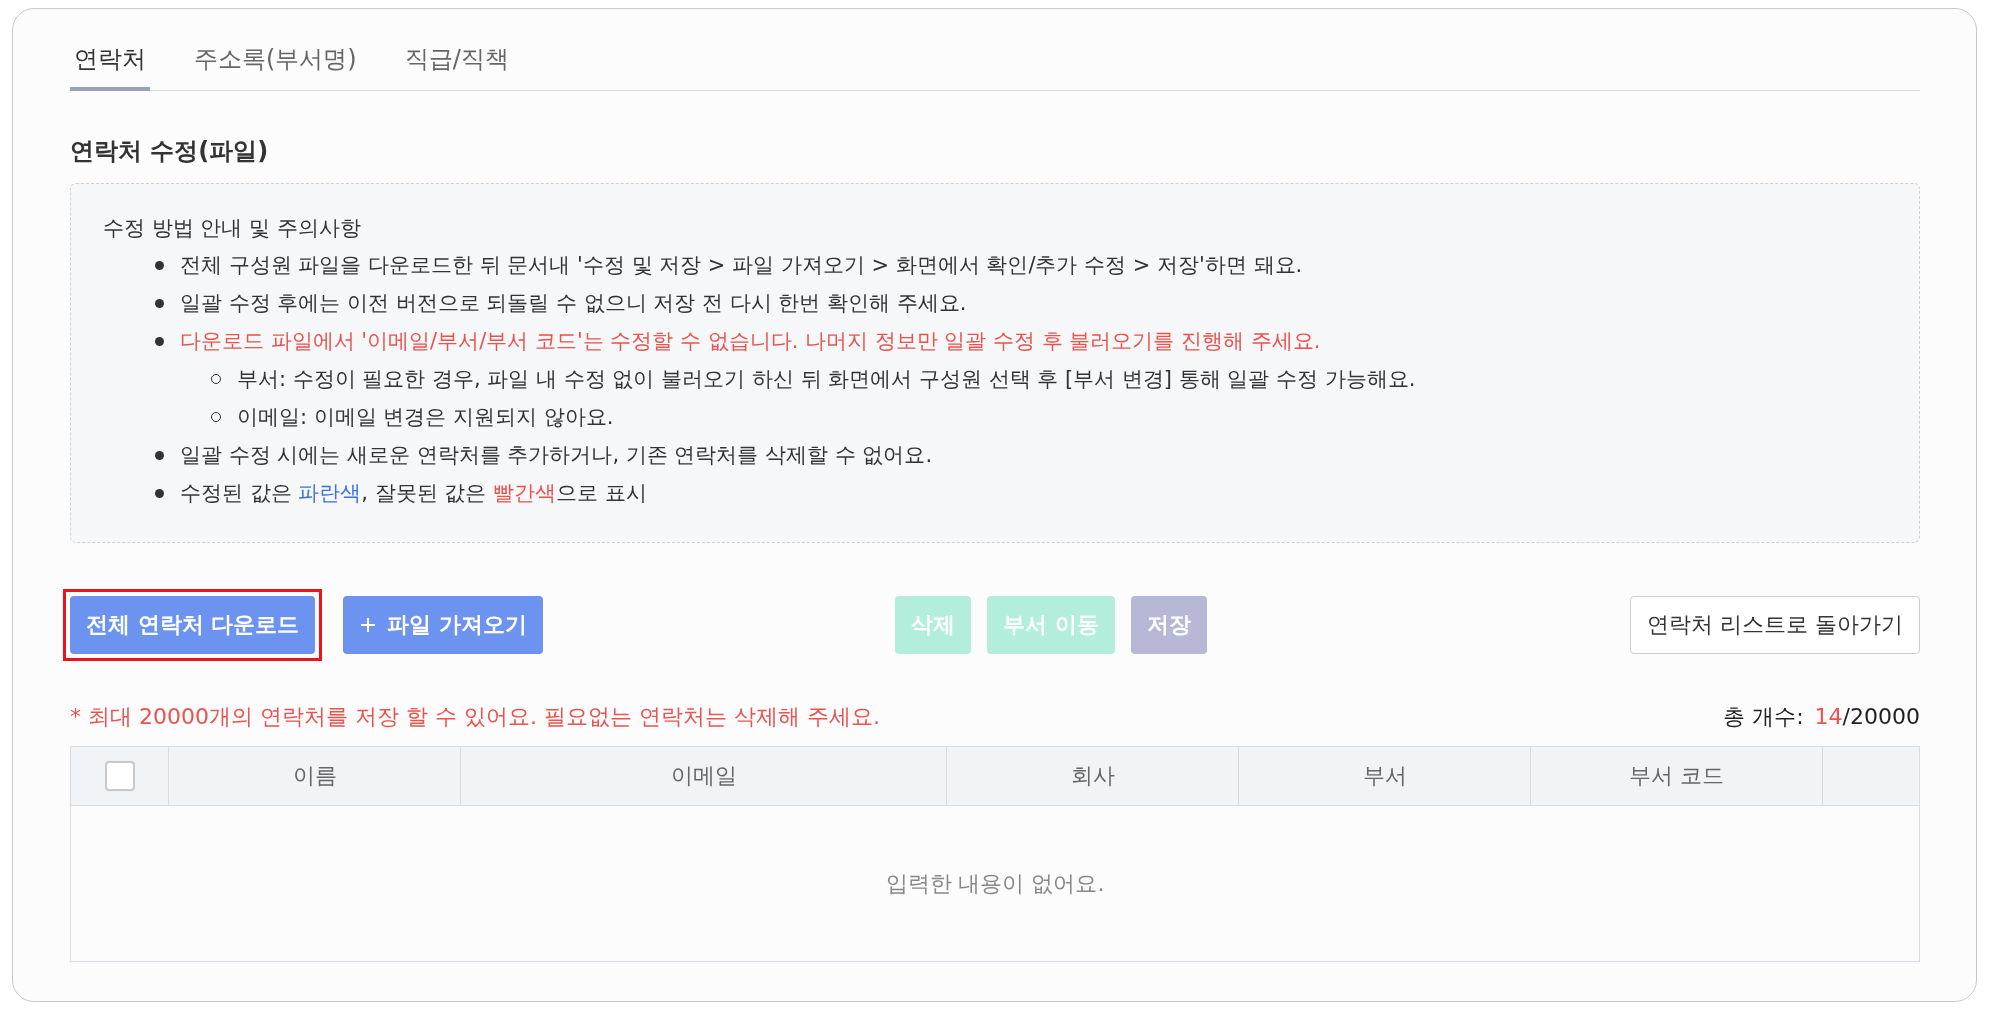 The image size is (1989, 1016). I want to click on select-all-checkbox, so click(119, 776).